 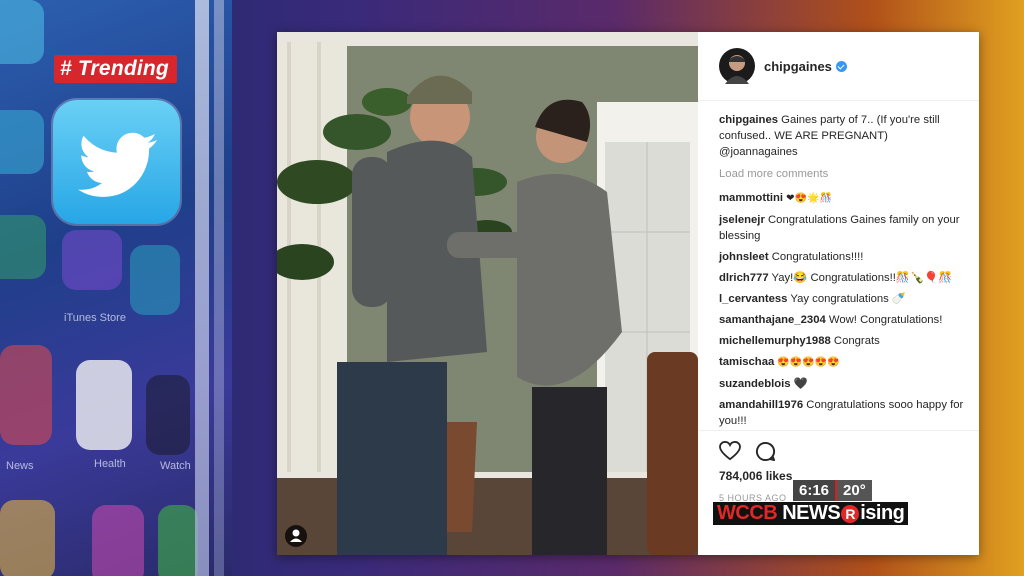 What do you see at coordinates (748, 120) in the screenshot?
I see `caption-username: chipgaines` at bounding box center [748, 120].